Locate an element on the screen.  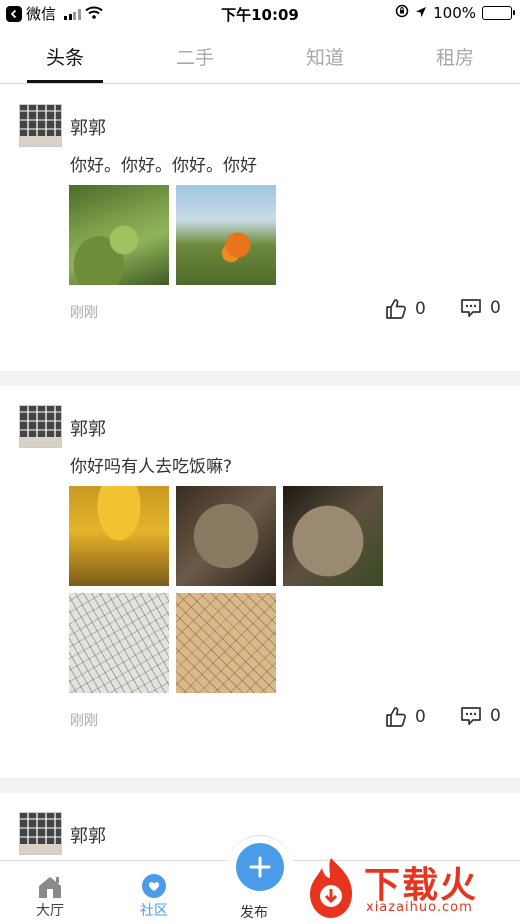
post-content: 你好。你好。你好。你好 is located at coordinates (163, 166).